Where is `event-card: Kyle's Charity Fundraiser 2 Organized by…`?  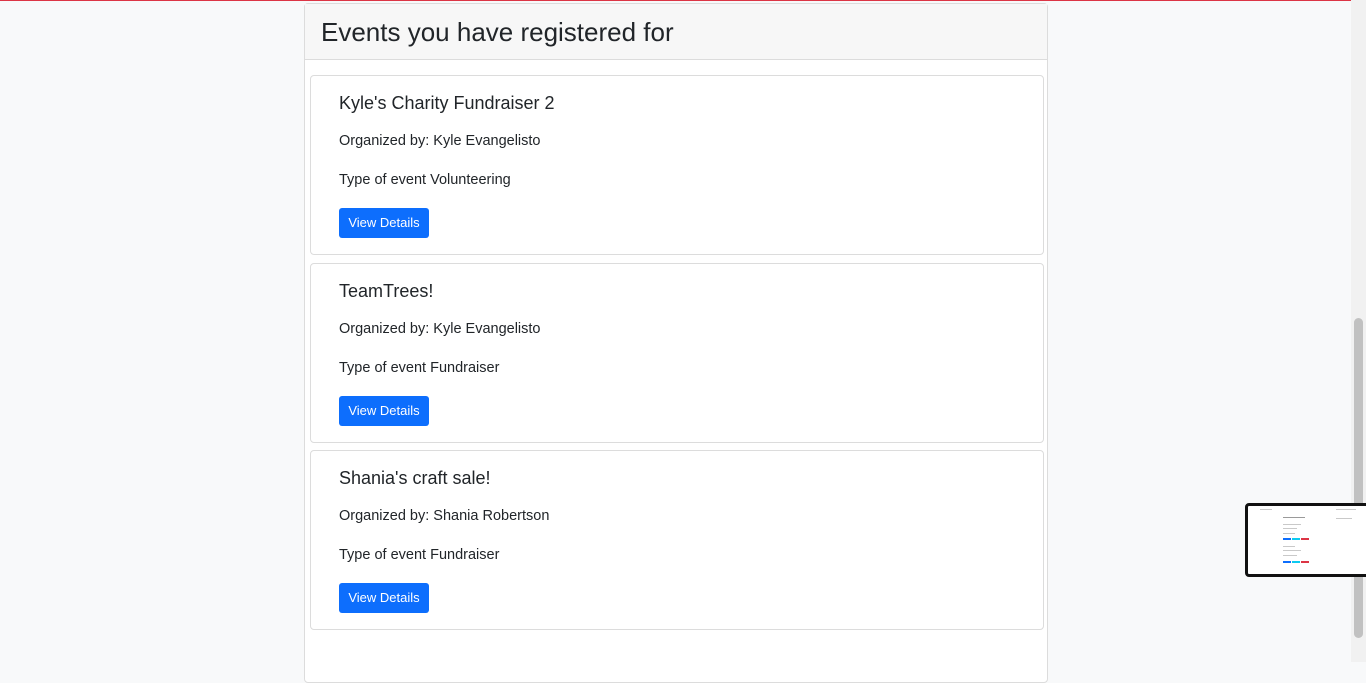 event-card: Kyle's Charity Fundraiser 2 Organized by… is located at coordinates (677, 165).